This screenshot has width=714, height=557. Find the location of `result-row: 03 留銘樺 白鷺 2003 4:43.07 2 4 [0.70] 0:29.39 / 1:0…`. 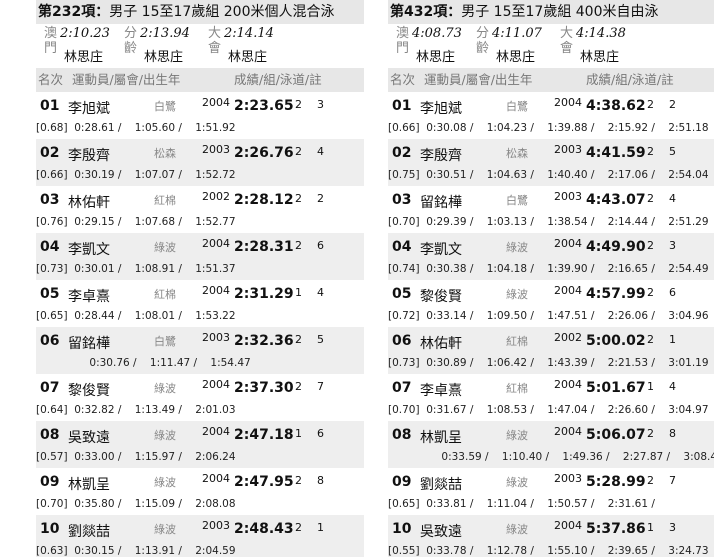

result-row: 03 留銘樺 白鷺 2003 4:43.07 2 4 [0.70] 0:29.39 / 1:0… is located at coordinates (551, 209).